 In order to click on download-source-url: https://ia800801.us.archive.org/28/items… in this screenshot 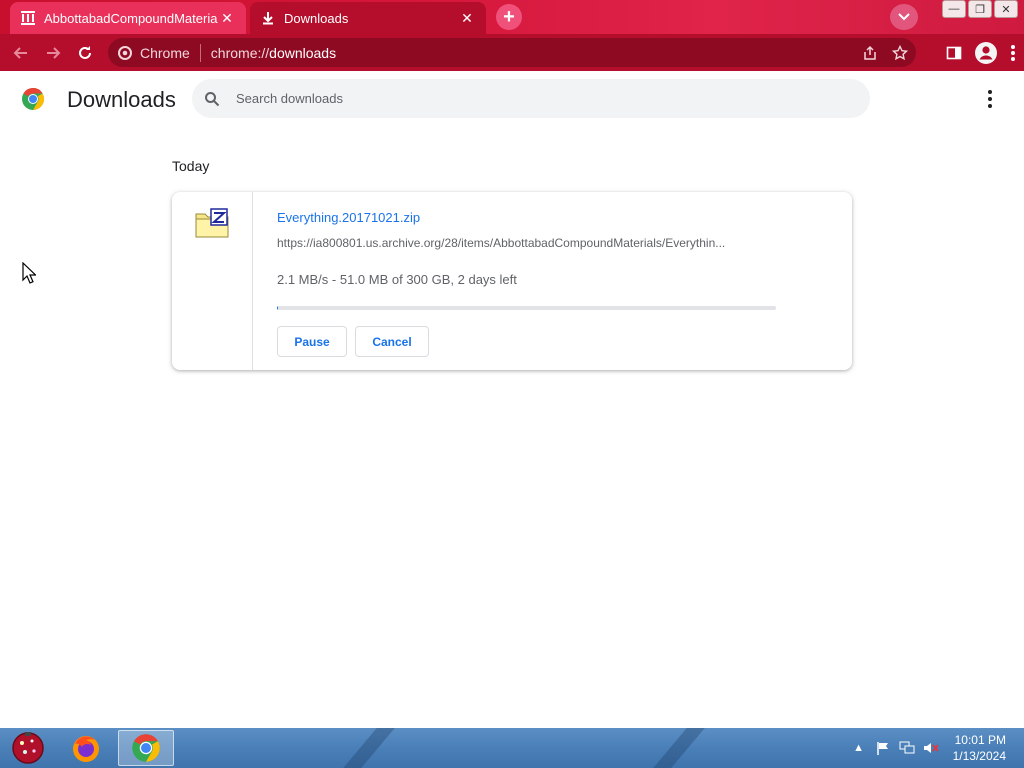, I will do `click(527, 243)`.